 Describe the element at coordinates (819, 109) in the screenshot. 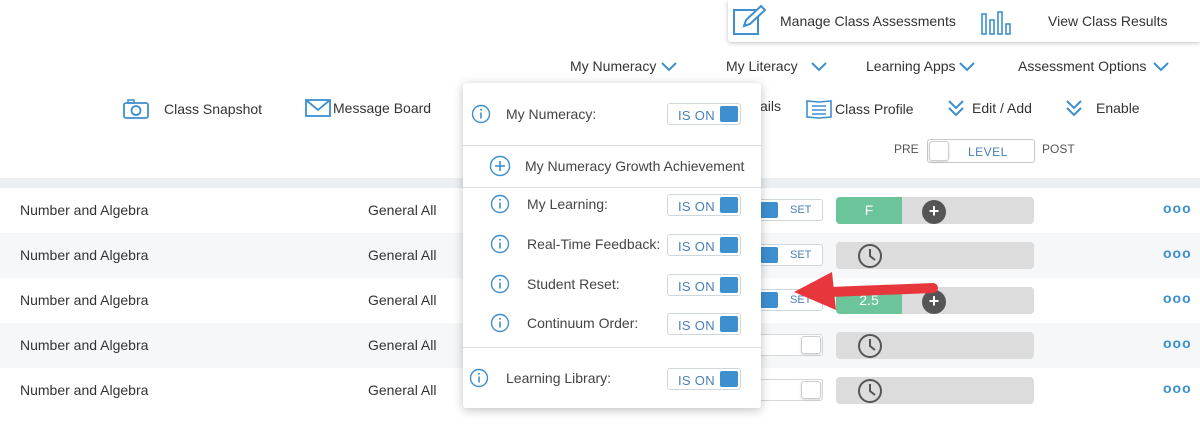

I see `profile-list-icon` at that location.